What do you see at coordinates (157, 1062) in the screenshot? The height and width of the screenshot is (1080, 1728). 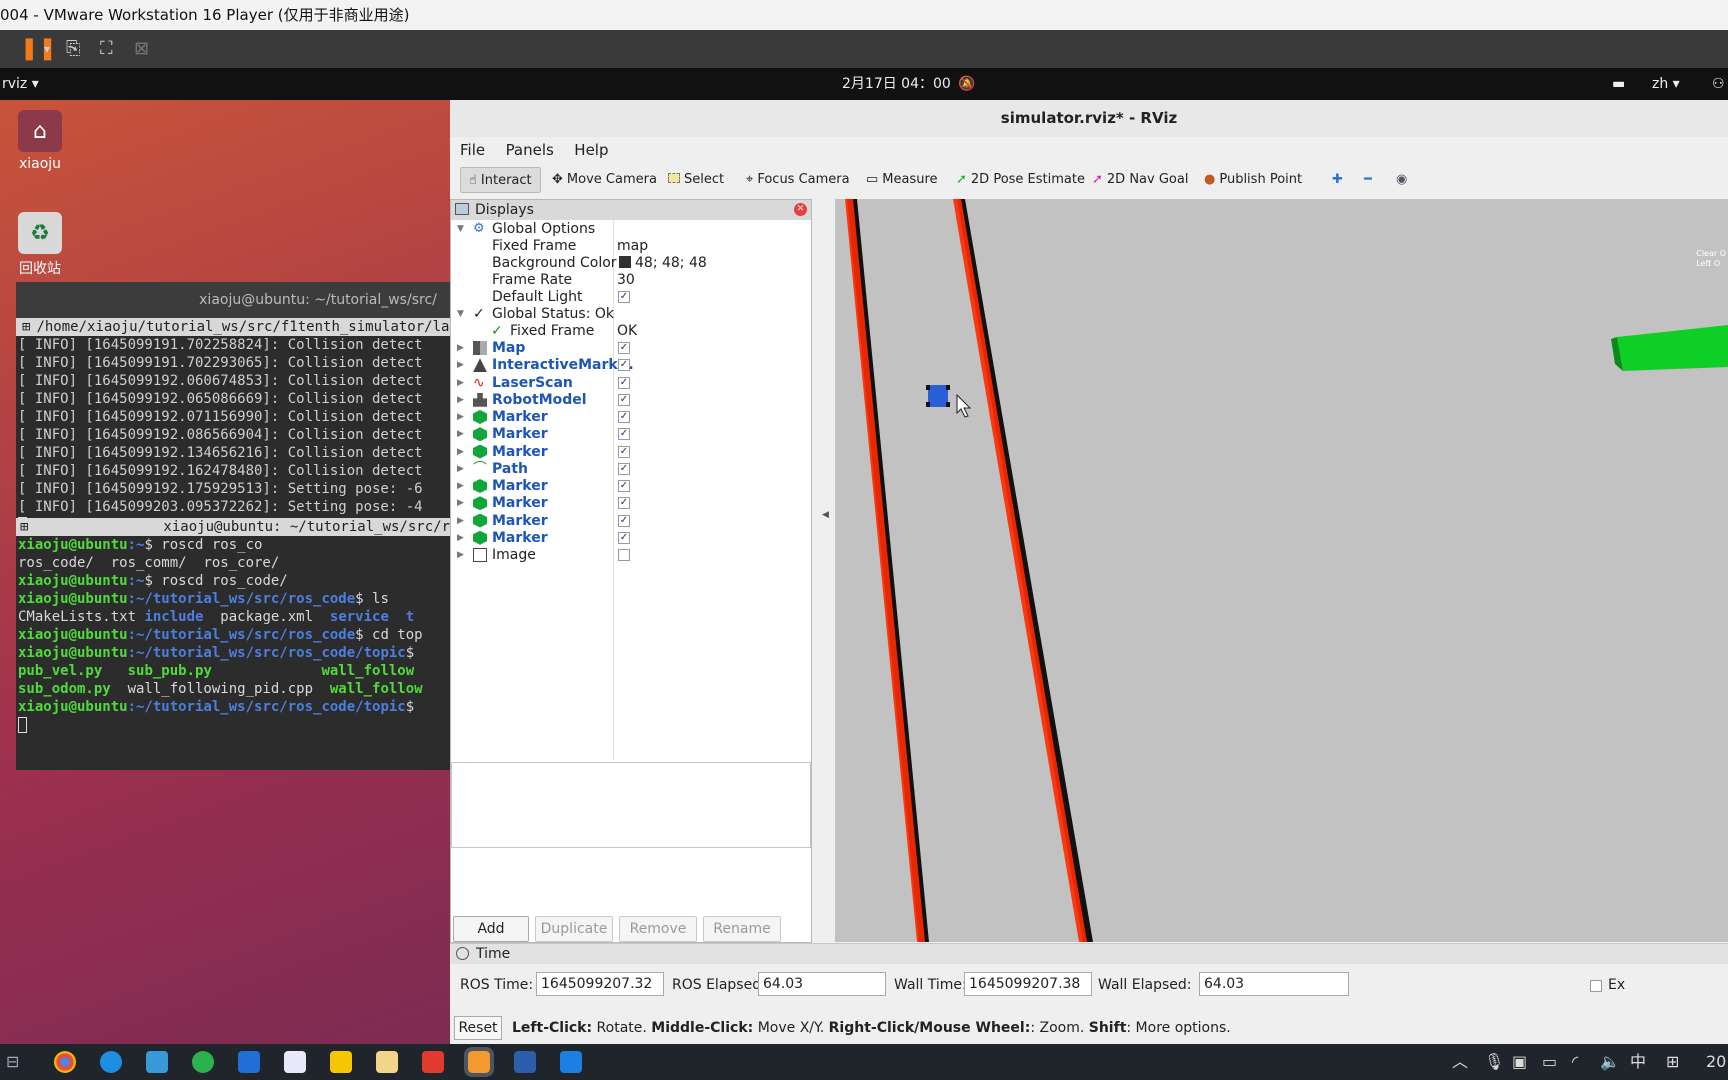 I see `explorer-icon` at bounding box center [157, 1062].